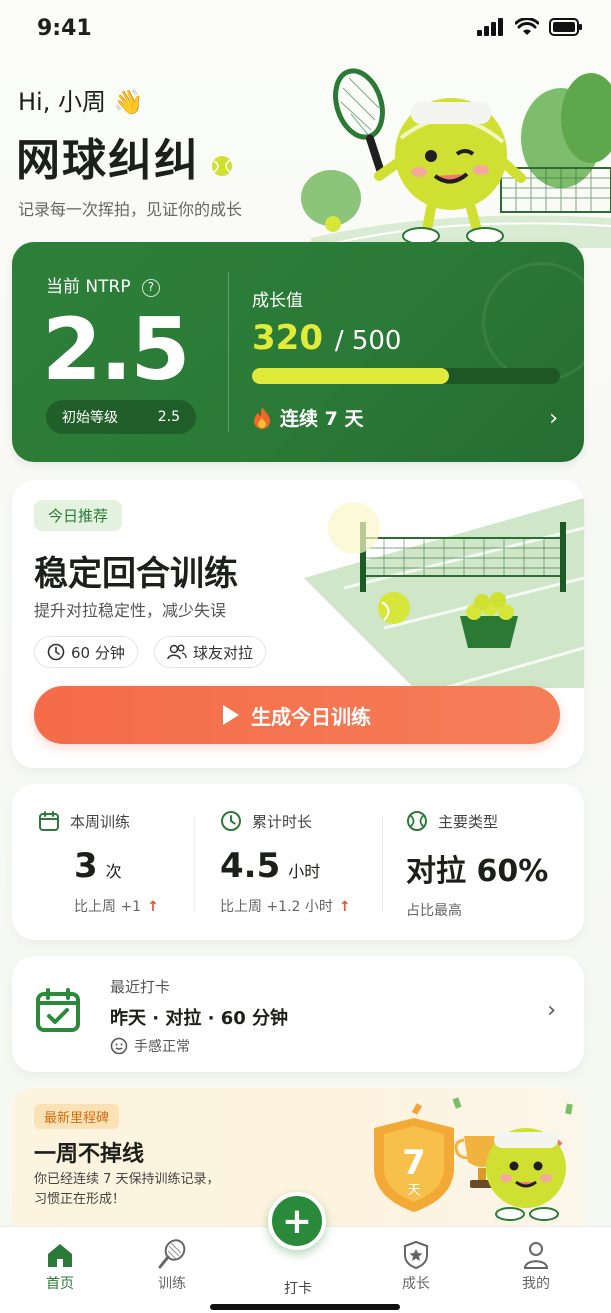  I want to click on tab-training-label: 训练, so click(172, 1284).